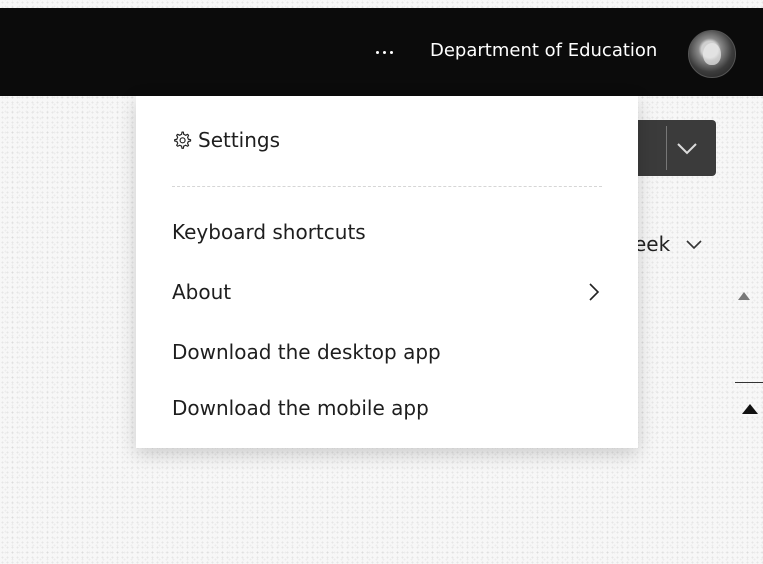  Describe the element at coordinates (749, 382) in the screenshot. I see `divider-line` at that location.